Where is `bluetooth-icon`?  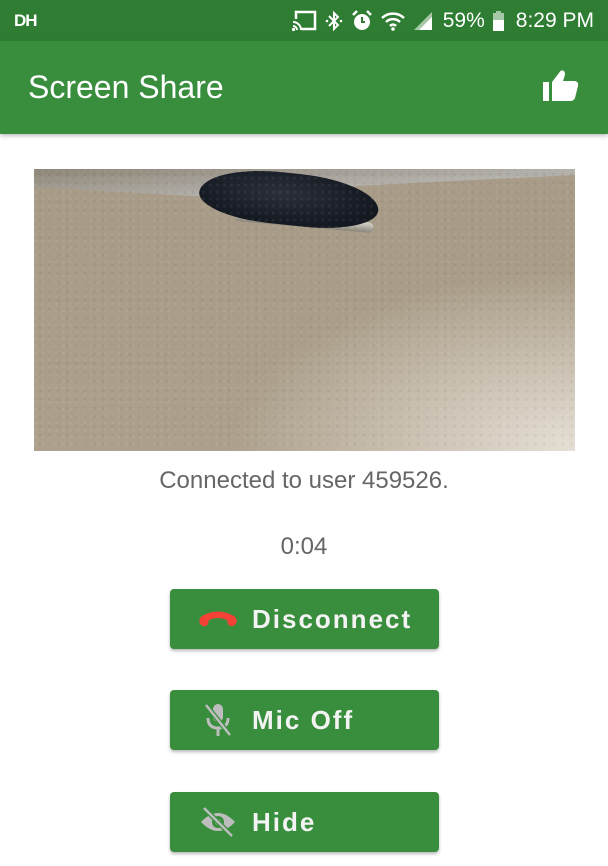
bluetooth-icon is located at coordinates (334, 21).